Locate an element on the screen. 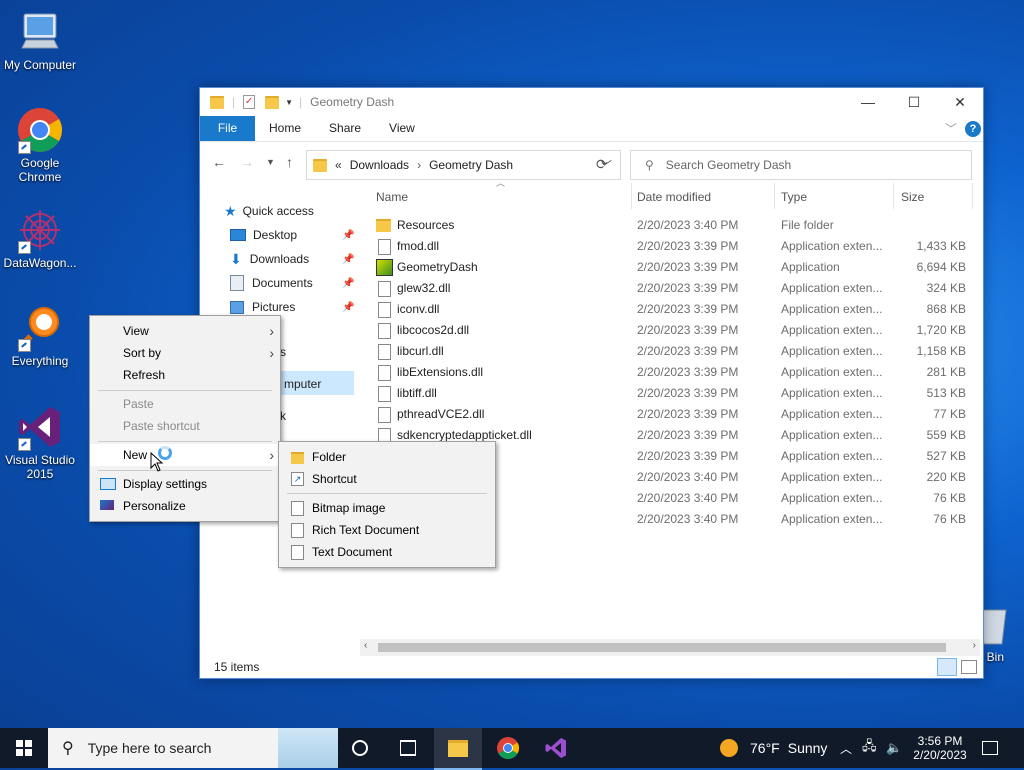 The height and width of the screenshot is (770, 1024). new-folder-icon is located at coordinates (272, 102).